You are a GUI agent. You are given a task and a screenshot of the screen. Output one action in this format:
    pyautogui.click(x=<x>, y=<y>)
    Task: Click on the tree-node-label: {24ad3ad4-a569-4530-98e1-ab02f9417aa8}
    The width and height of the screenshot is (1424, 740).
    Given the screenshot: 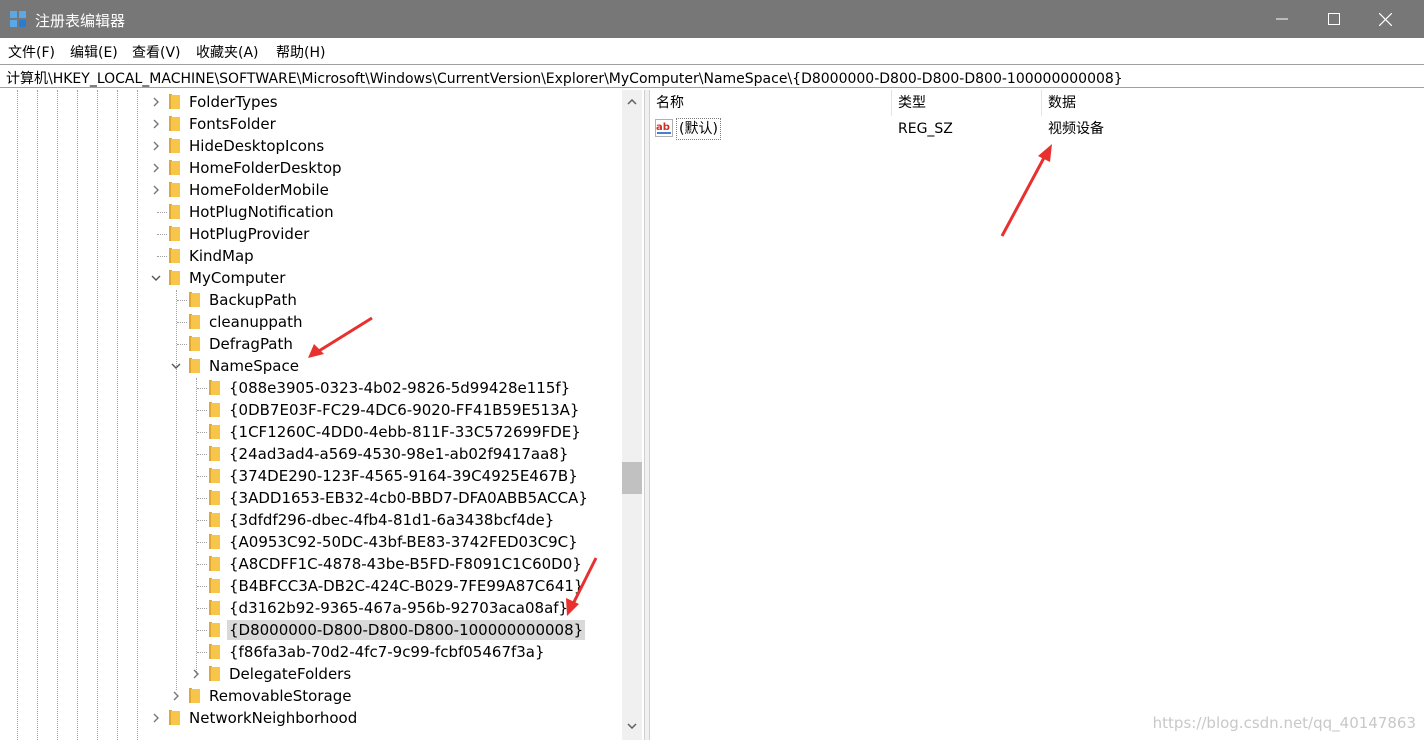 What is the action you would take?
    pyautogui.click(x=398, y=454)
    